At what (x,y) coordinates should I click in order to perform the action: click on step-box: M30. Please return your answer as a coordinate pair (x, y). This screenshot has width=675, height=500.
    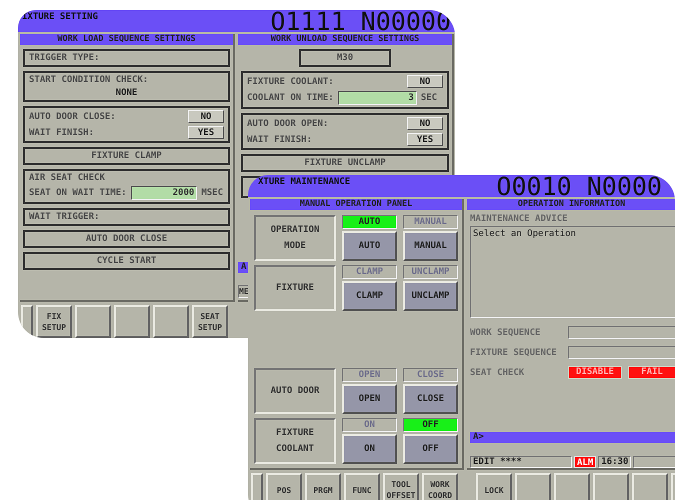
    Looking at the image, I should click on (345, 58).